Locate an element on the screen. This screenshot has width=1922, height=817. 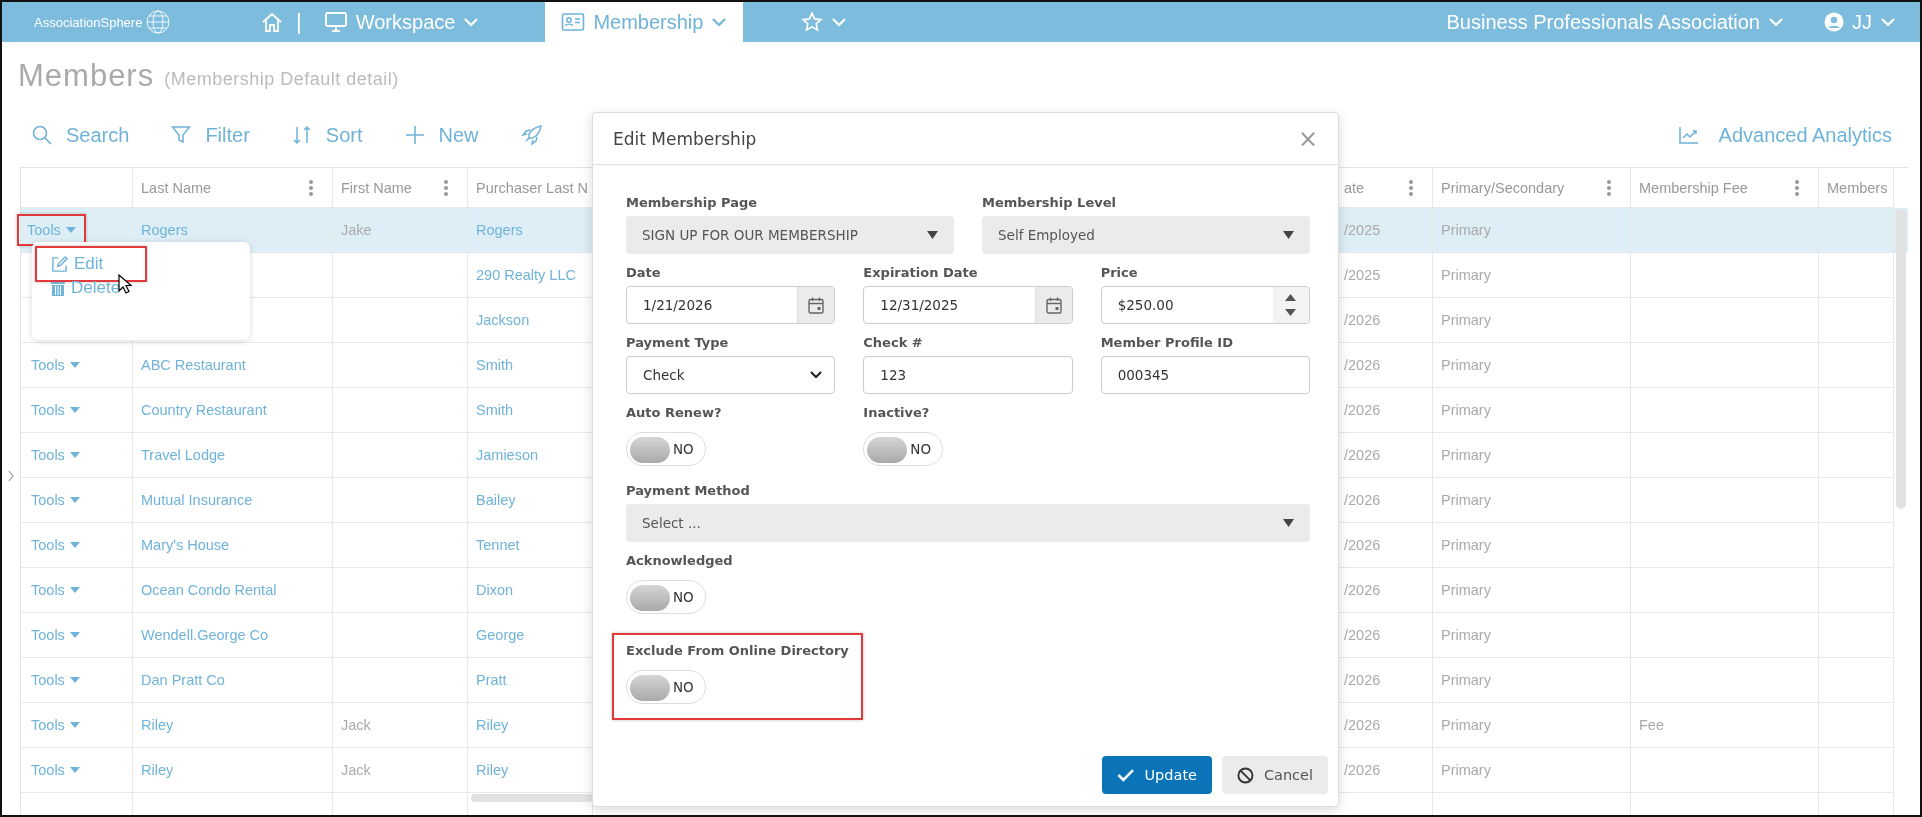
field-label: Auto Renew? is located at coordinates (674, 412).